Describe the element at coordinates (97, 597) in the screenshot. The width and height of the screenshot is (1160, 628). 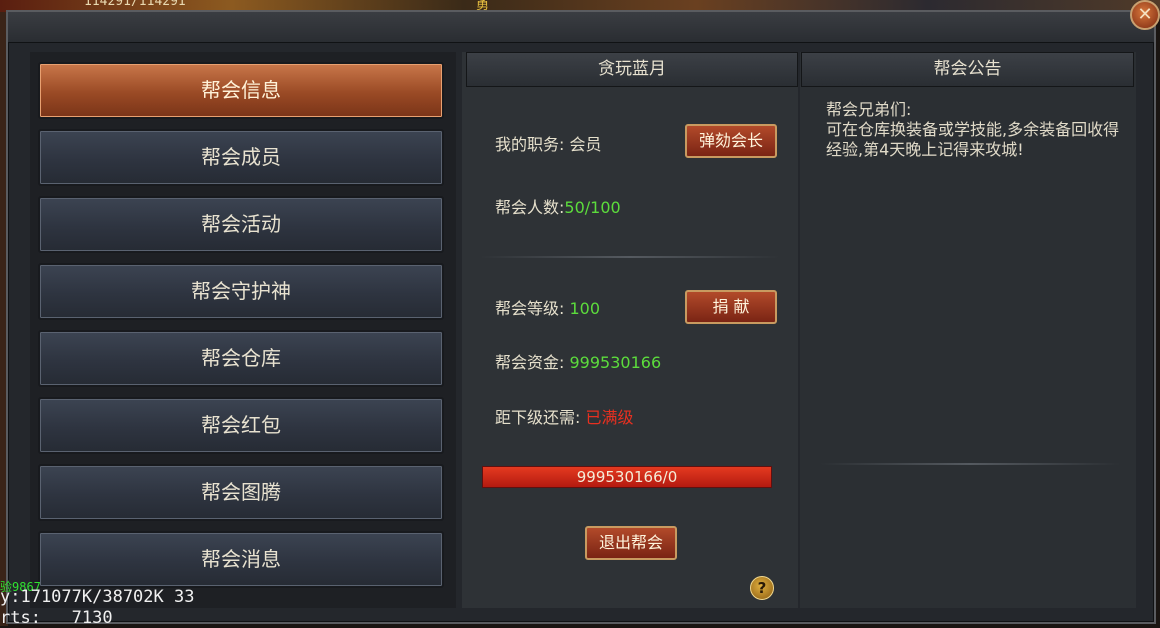
I see `debug-line-memory: y:171077K/38702K 33` at that location.